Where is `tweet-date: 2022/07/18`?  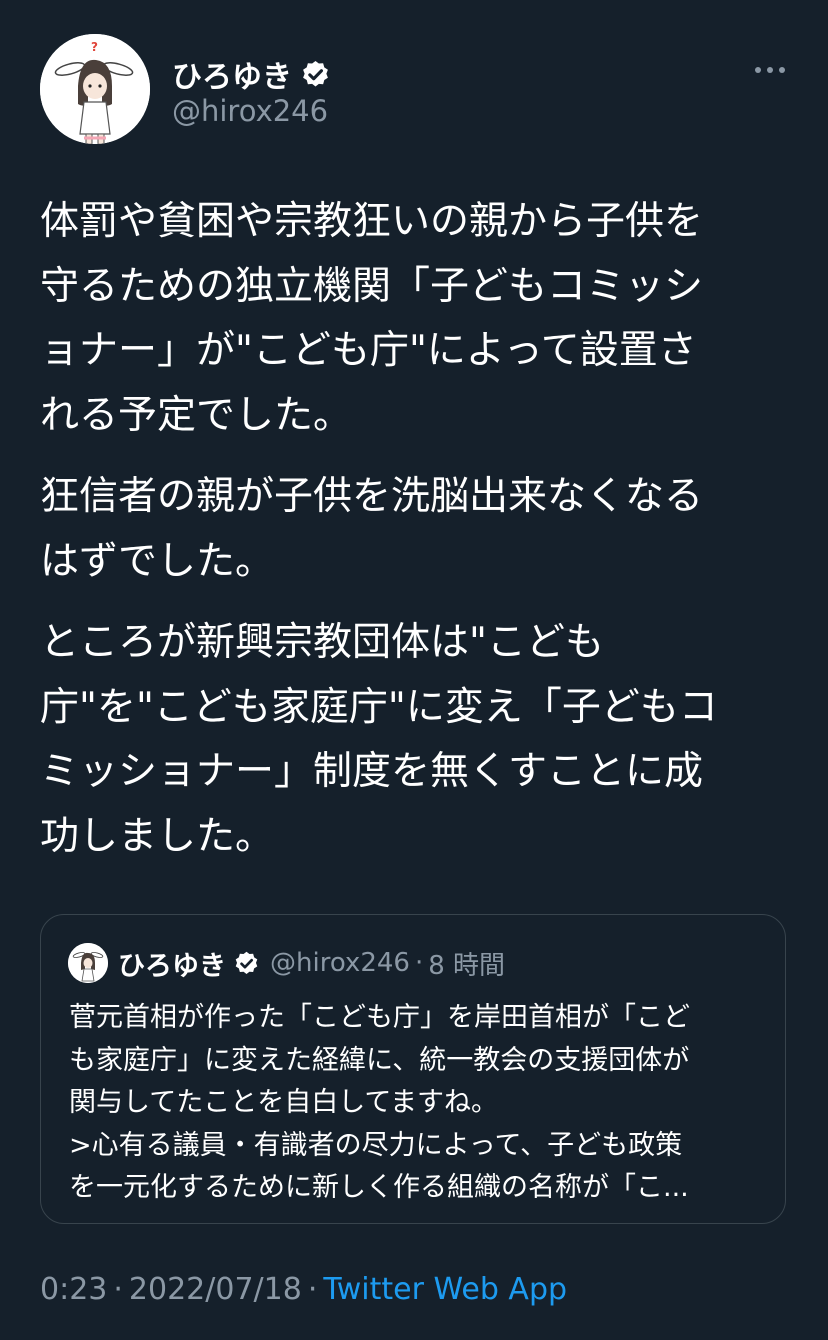
tweet-date: 2022/07/18 is located at coordinates (215, 1289).